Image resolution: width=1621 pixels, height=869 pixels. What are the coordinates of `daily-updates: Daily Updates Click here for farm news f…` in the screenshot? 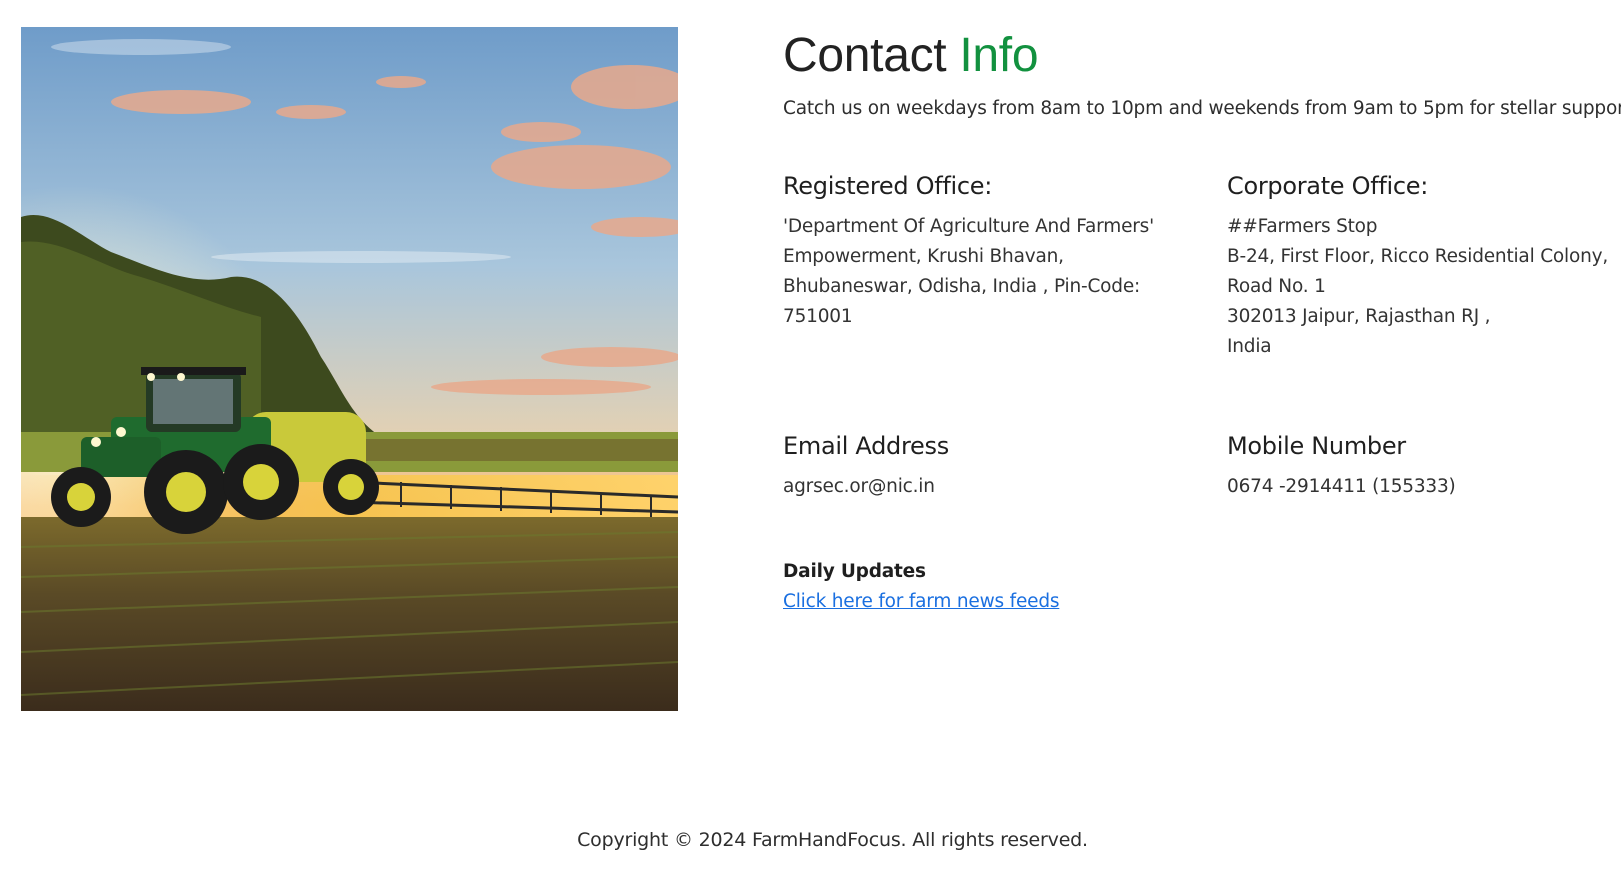 It's located at (921, 587).